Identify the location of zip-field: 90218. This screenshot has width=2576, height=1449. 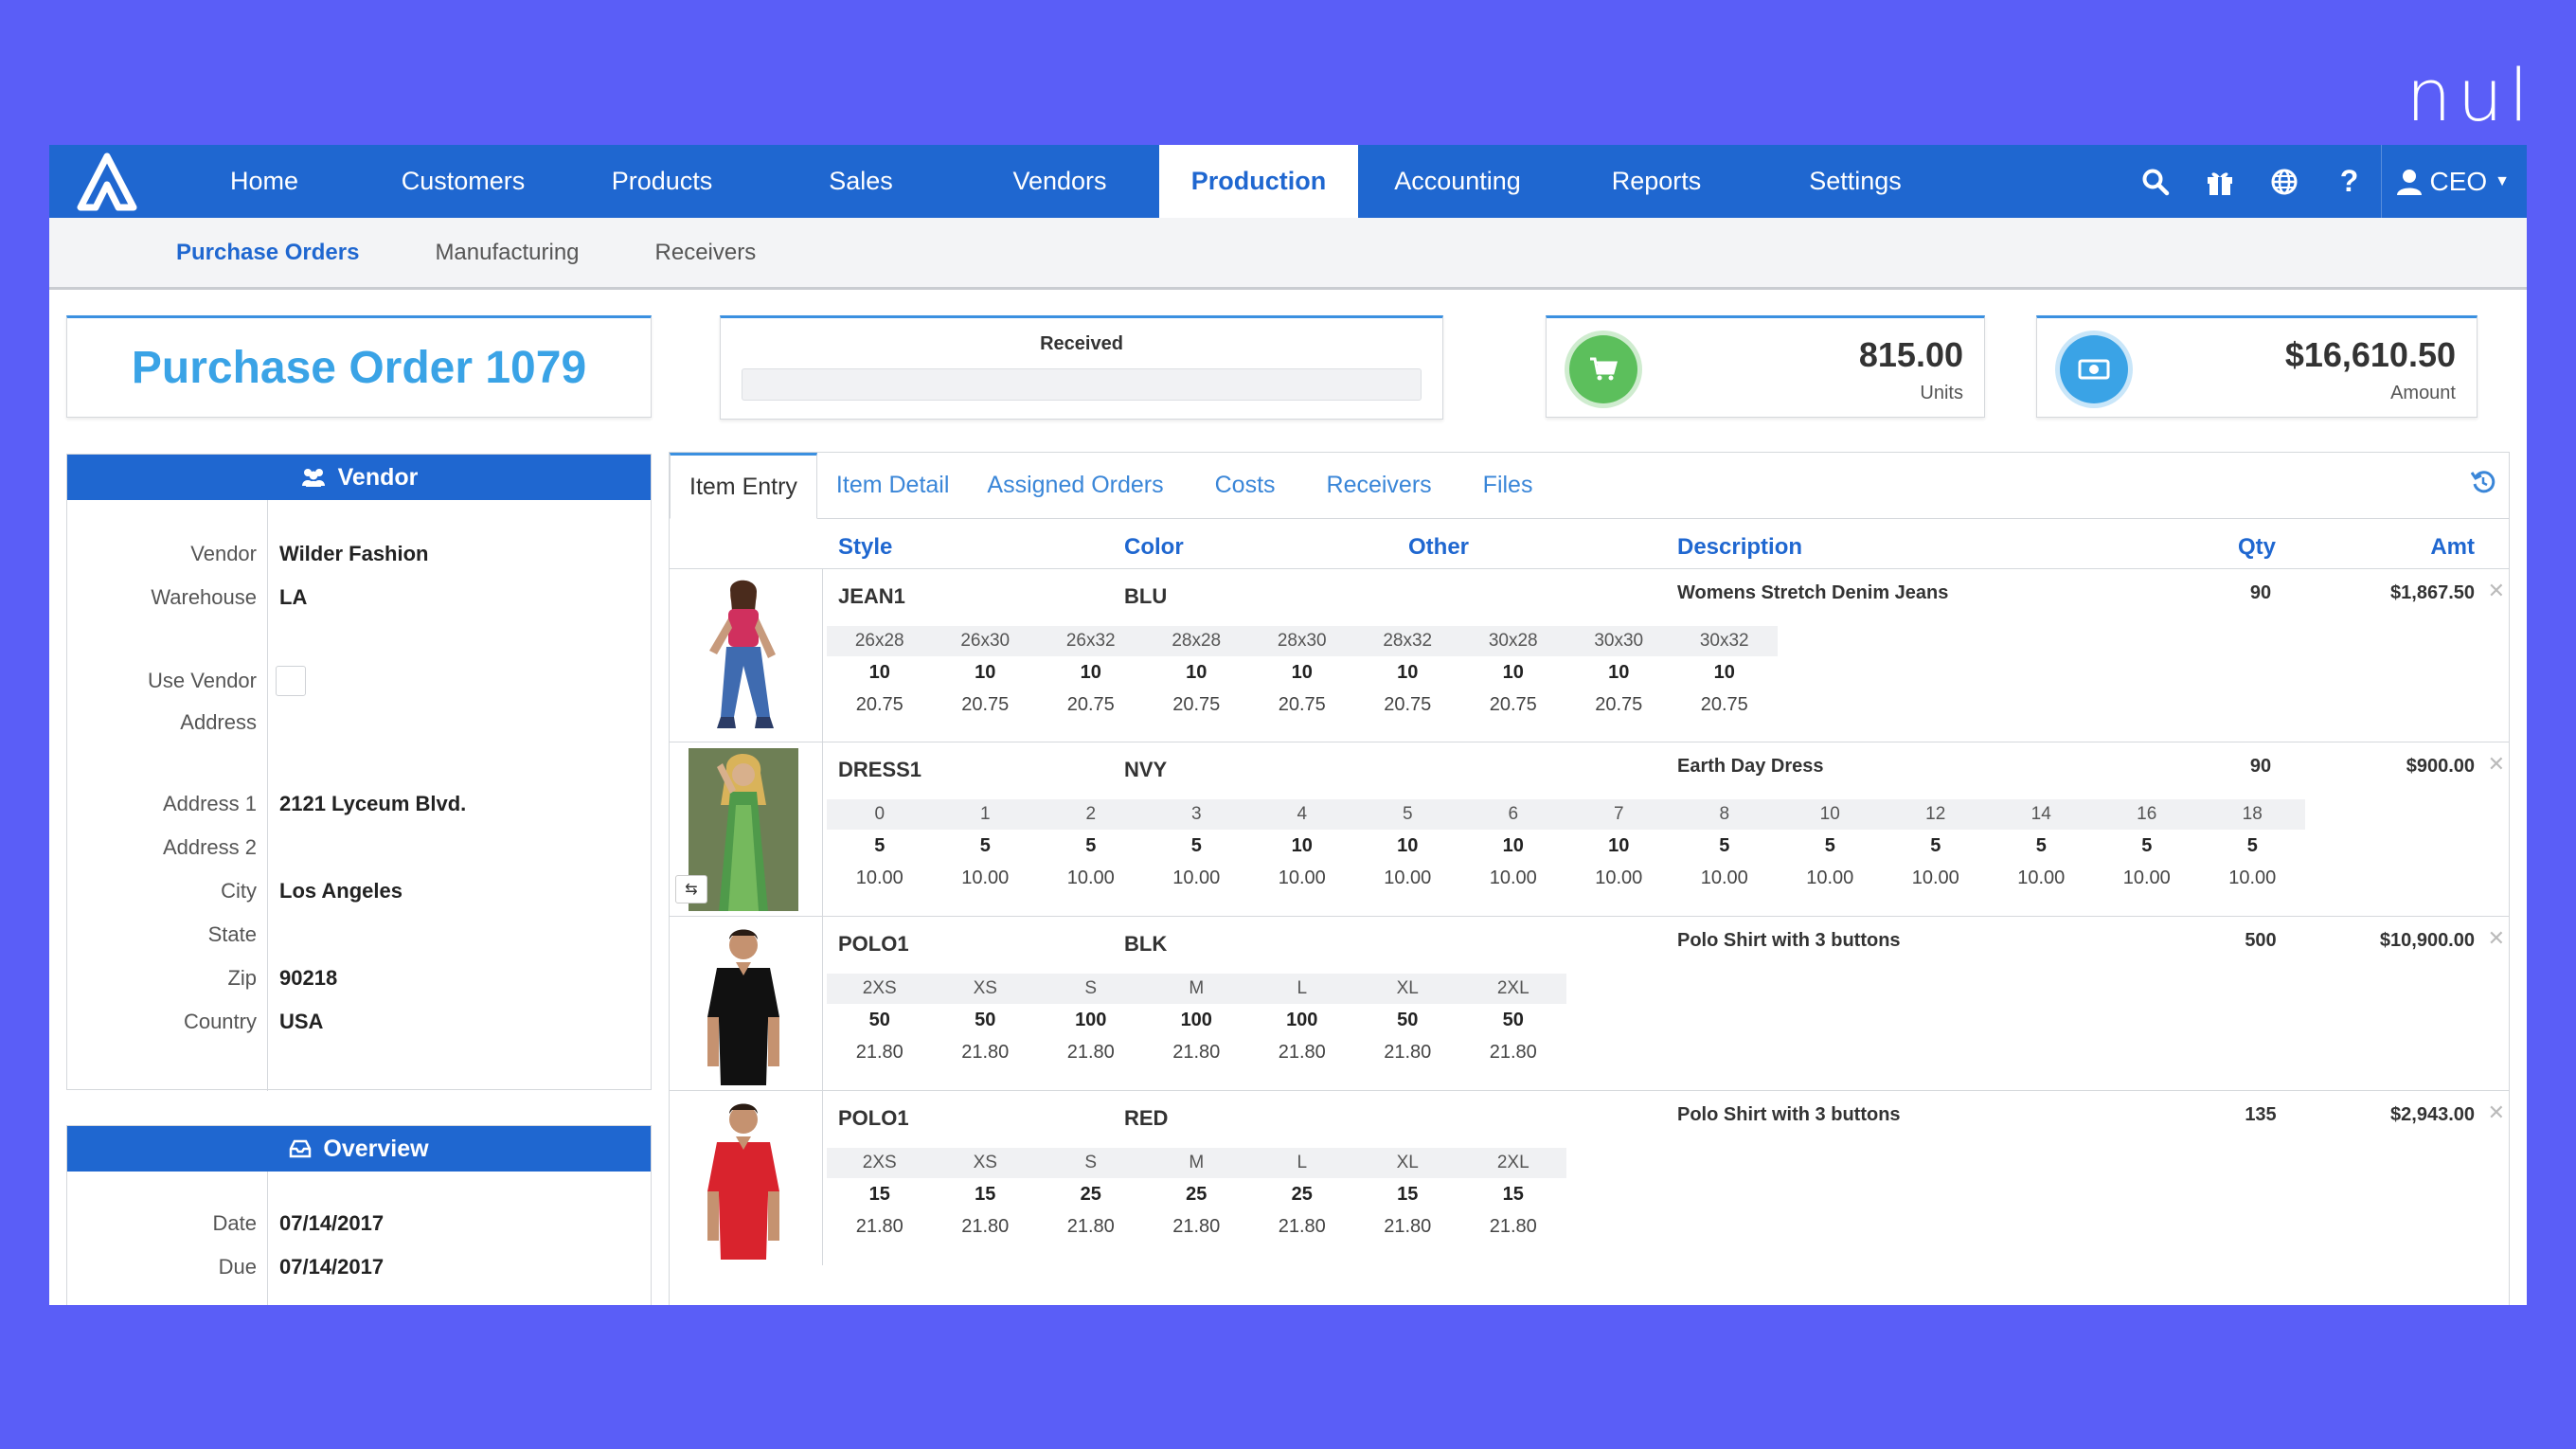
(308, 978).